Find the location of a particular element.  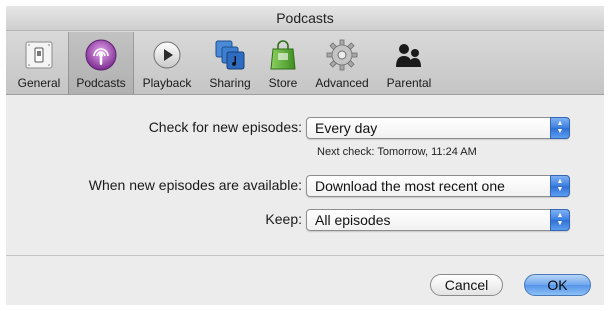

new-episodes-action-popup: Download the most recent one ▲ ▼ is located at coordinates (438, 186).